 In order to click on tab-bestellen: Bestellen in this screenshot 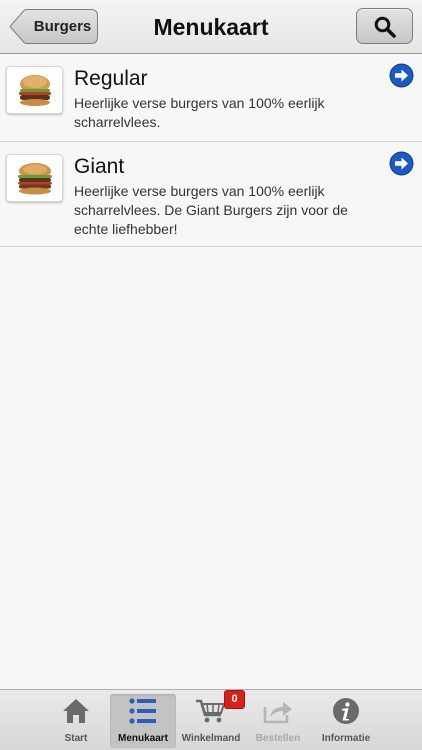, I will do `click(278, 721)`.